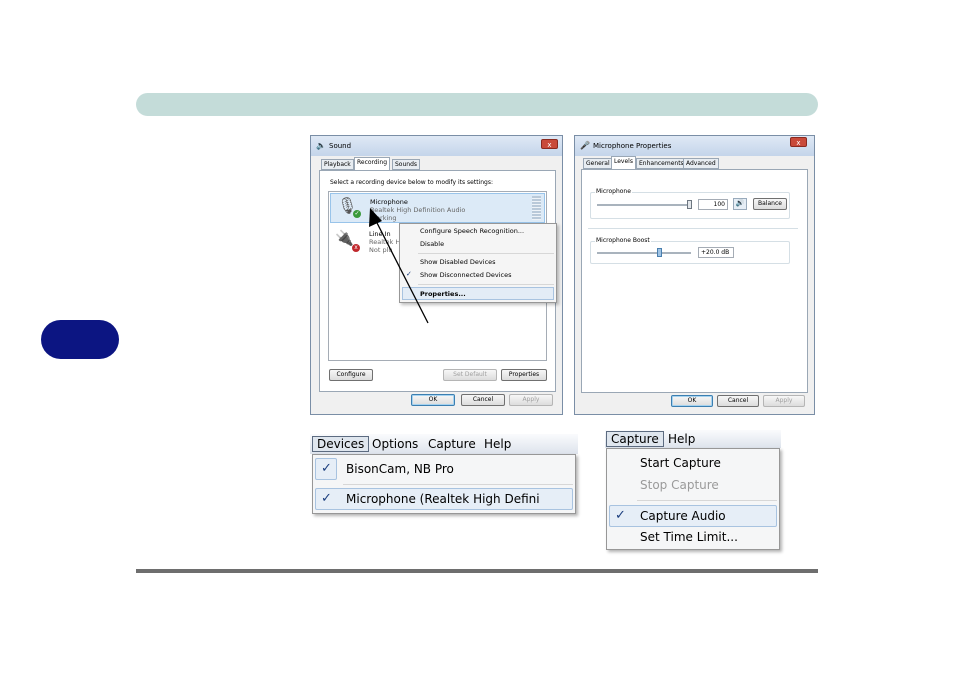 This screenshot has height=673, width=954. I want to click on balance-button: Balance, so click(770, 204).